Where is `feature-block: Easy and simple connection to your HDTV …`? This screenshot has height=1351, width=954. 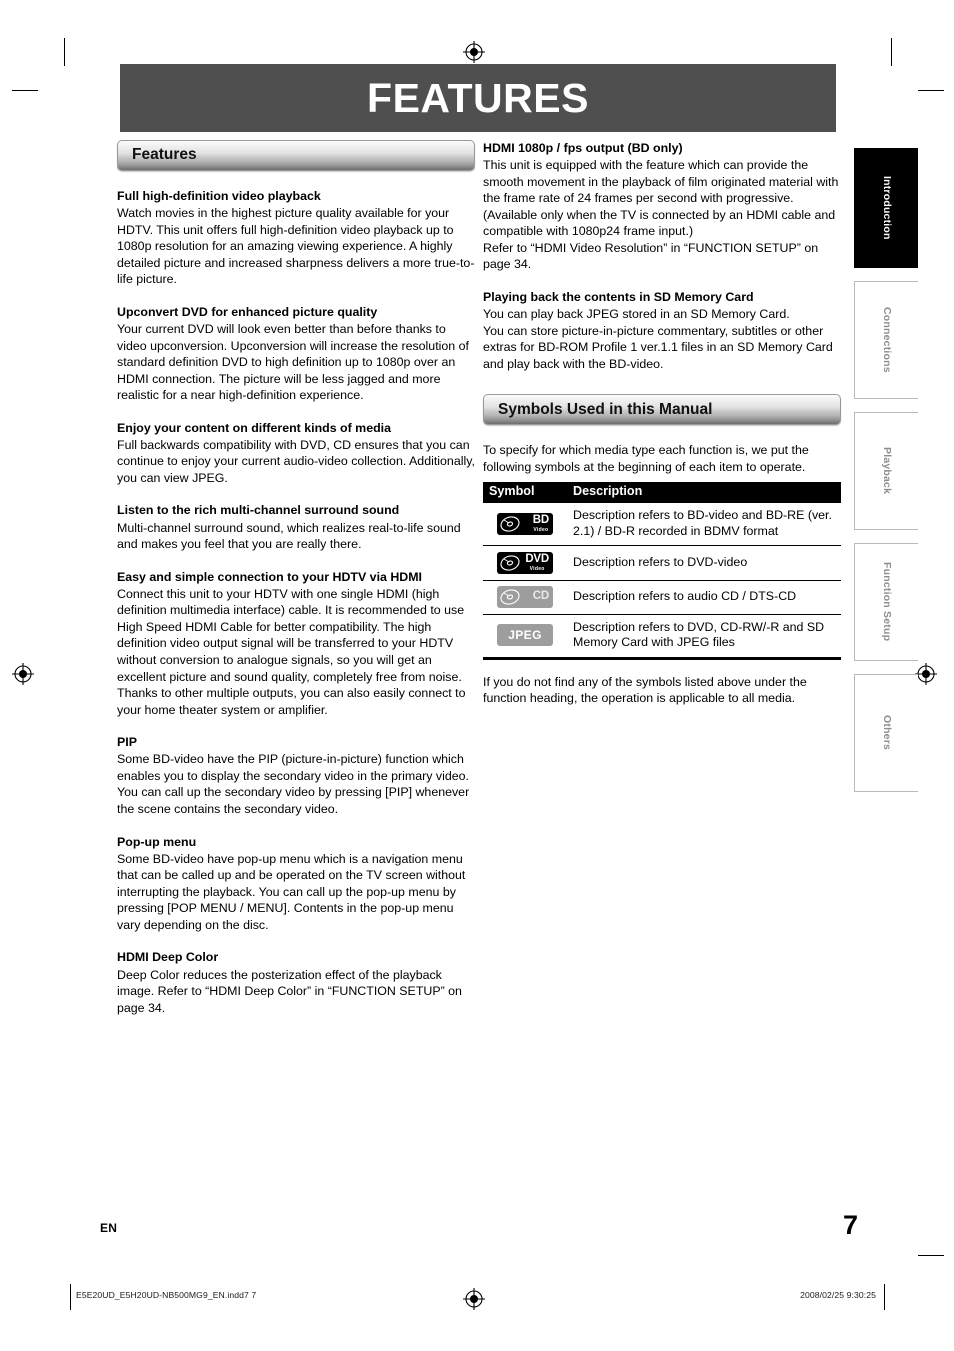
feature-block: Easy and simple connection to your HDTV … is located at coordinates (296, 644).